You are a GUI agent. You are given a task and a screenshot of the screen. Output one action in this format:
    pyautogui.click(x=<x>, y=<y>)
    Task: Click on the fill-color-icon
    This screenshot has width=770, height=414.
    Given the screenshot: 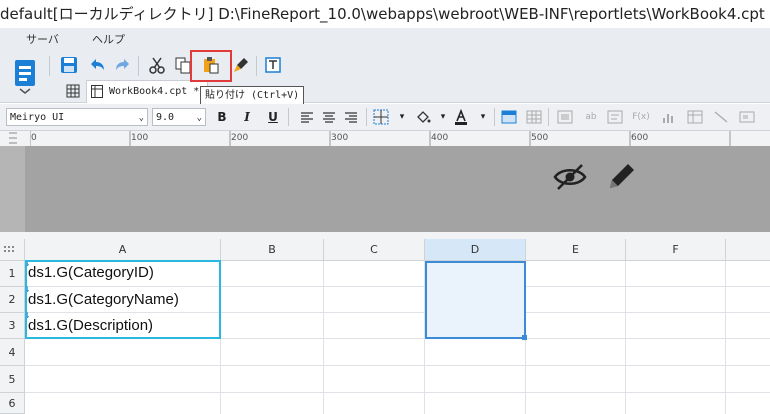 What is the action you would take?
    pyautogui.click(x=423, y=117)
    